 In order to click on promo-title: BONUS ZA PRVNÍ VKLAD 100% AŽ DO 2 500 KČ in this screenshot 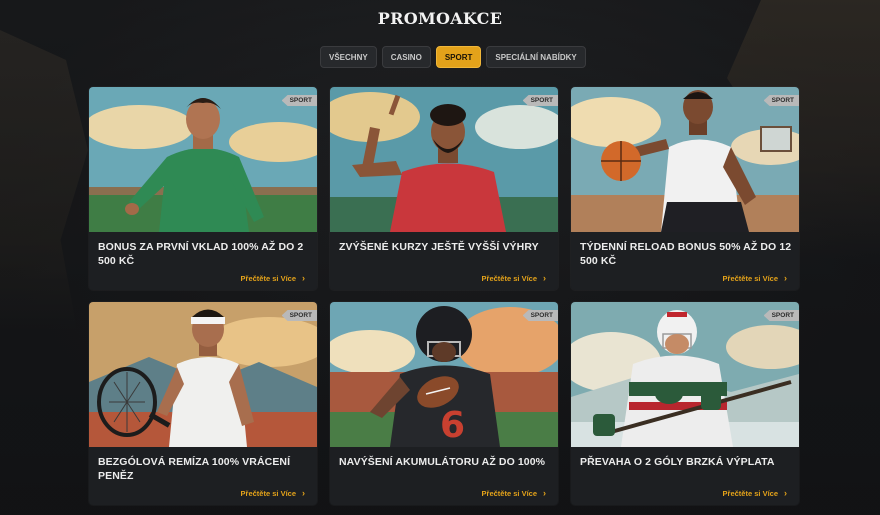, I will do `click(201, 254)`.